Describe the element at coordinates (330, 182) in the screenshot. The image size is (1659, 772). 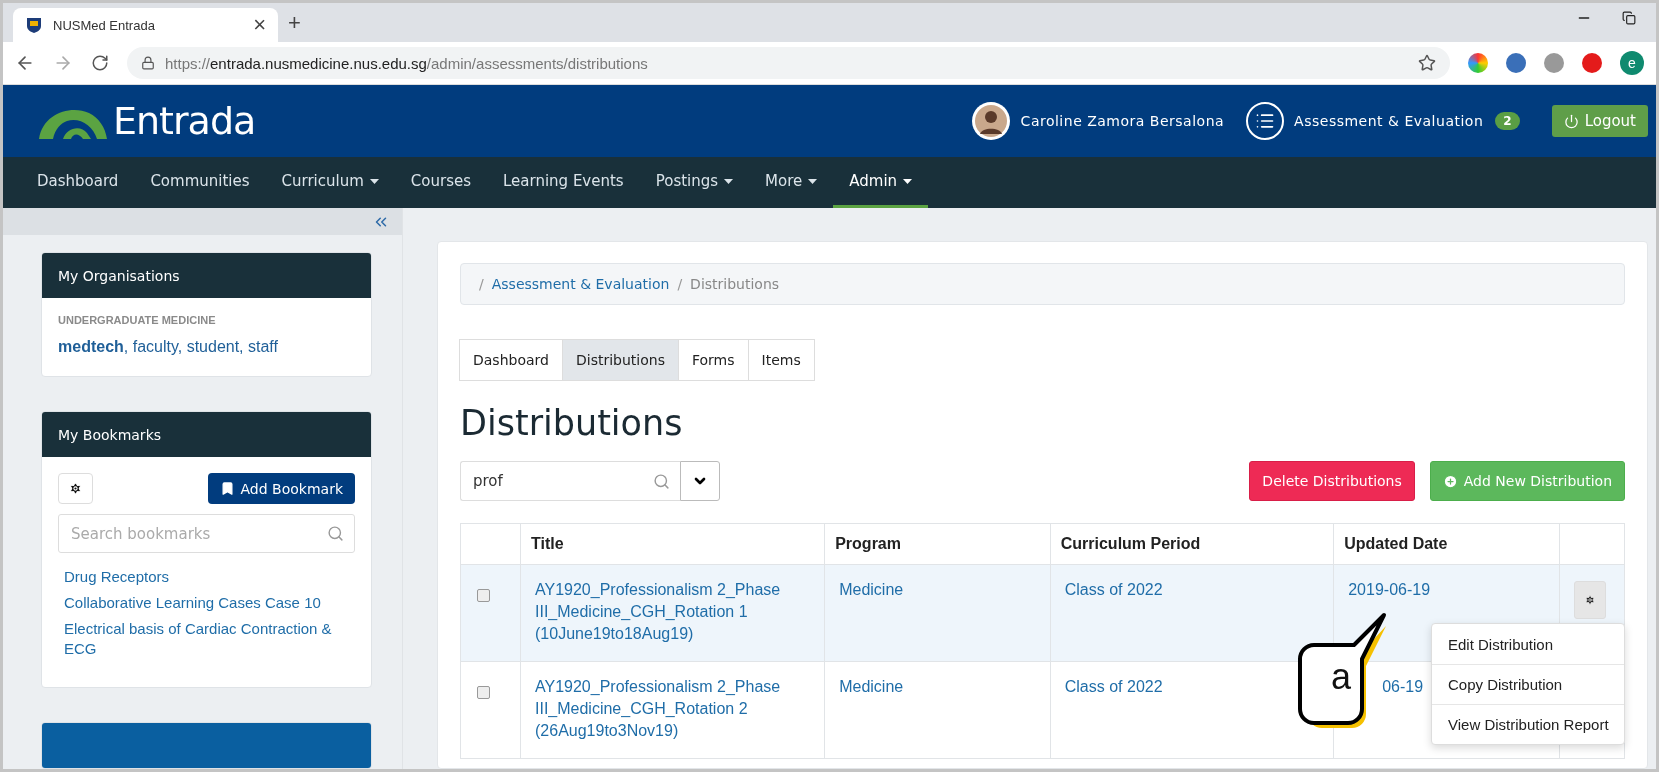
I see `nav-item: Curriculum` at that location.